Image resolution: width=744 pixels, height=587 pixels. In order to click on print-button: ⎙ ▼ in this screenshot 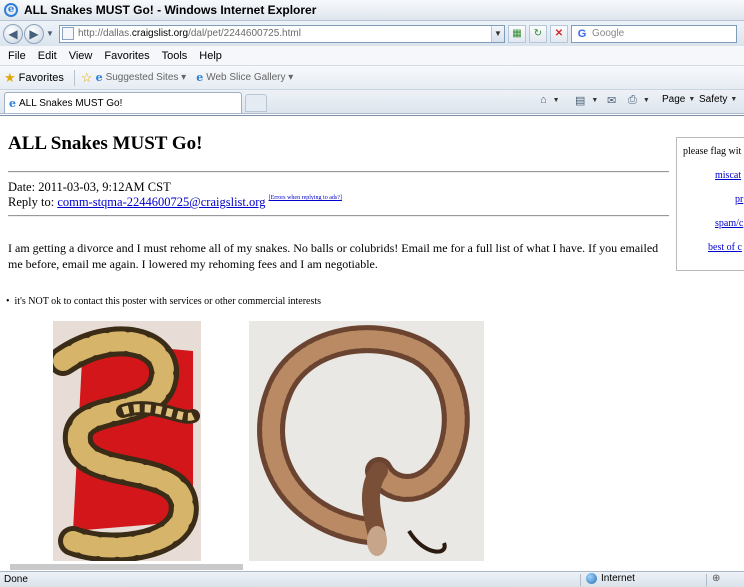, I will do `click(639, 100)`.